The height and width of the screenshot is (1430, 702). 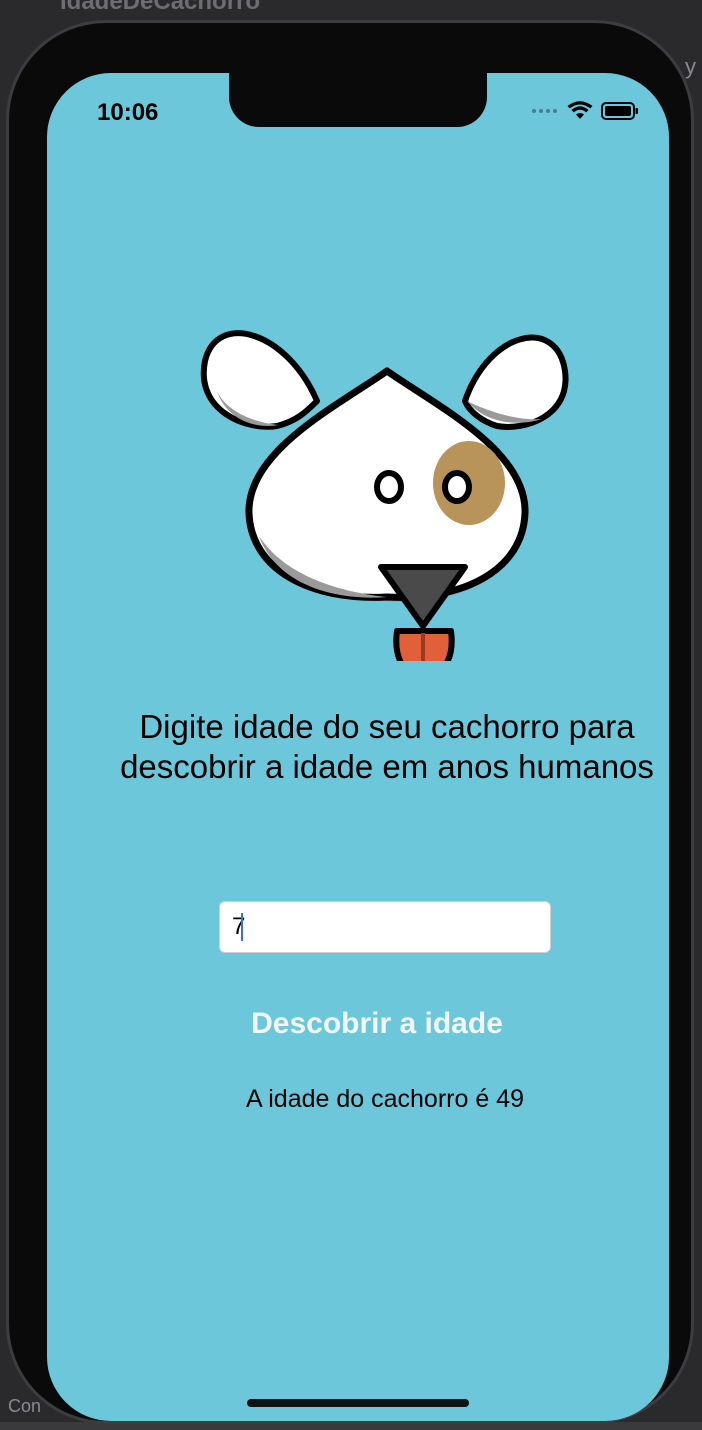 What do you see at coordinates (385, 1099) in the screenshot?
I see `result-label: A idade do cachorro é 49` at bounding box center [385, 1099].